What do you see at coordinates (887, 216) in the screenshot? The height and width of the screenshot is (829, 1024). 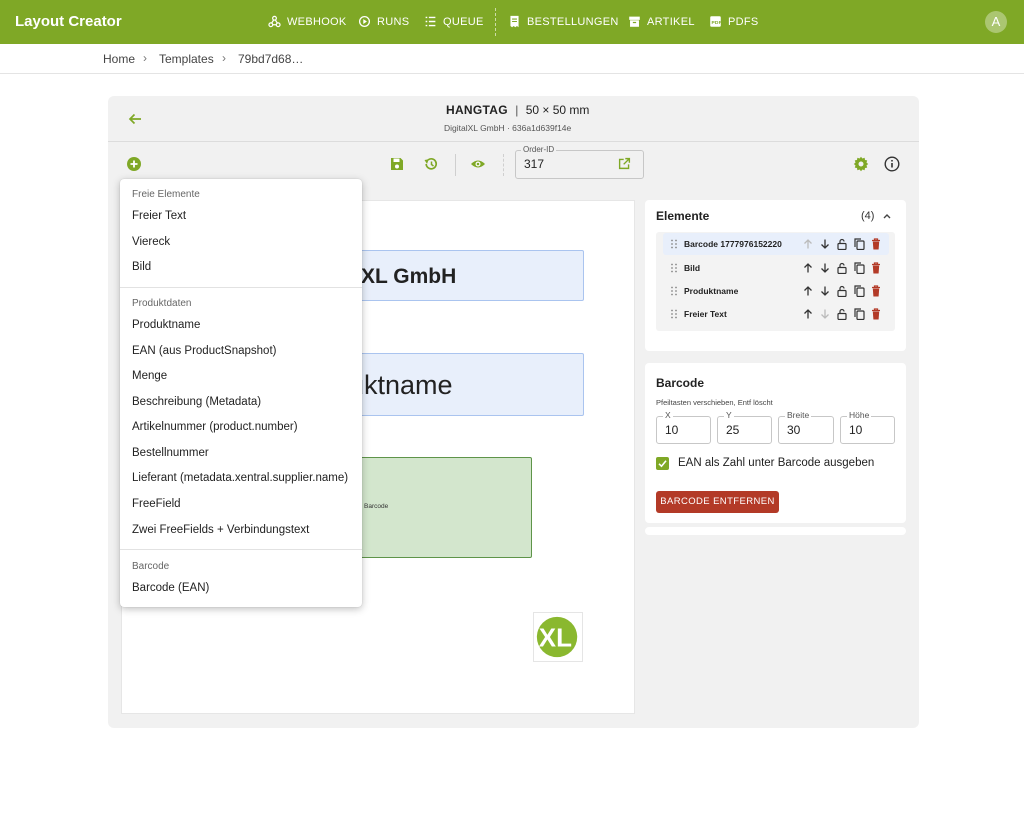 I see `chevron-up-icon` at bounding box center [887, 216].